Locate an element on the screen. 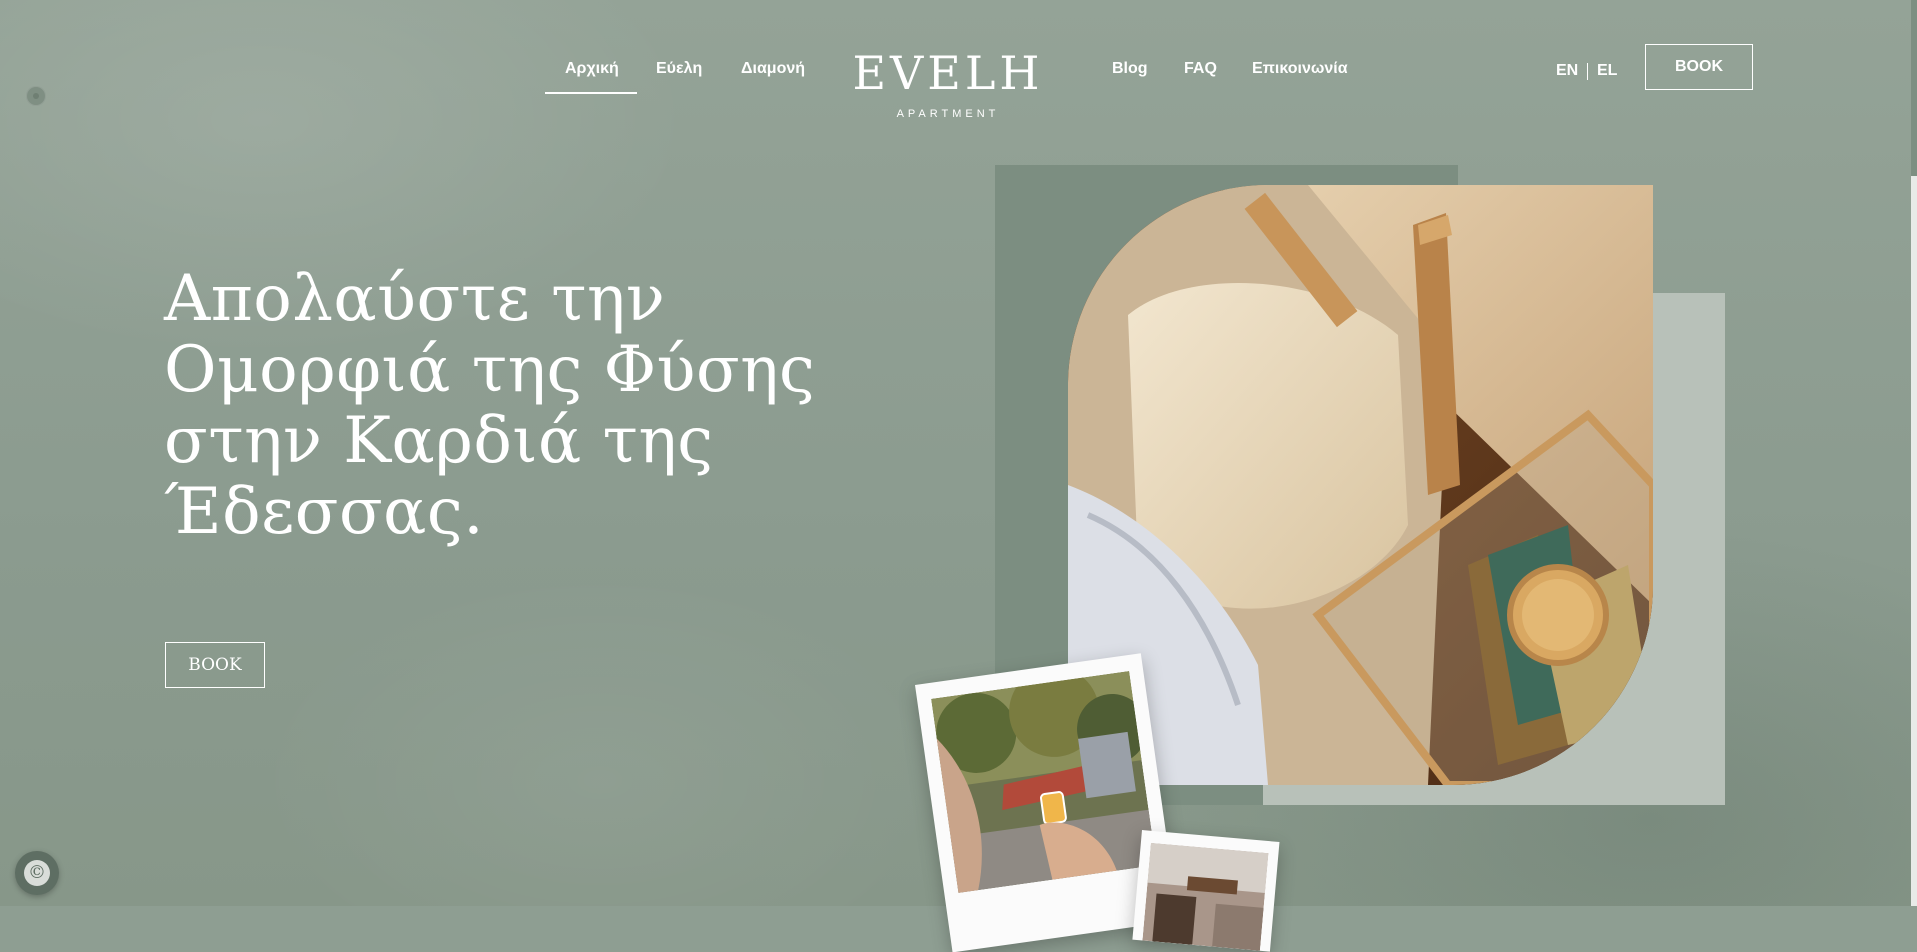 This screenshot has width=1917, height=952. hero-title-line: Ομορφιά της Φύσης is located at coordinates (490, 370).